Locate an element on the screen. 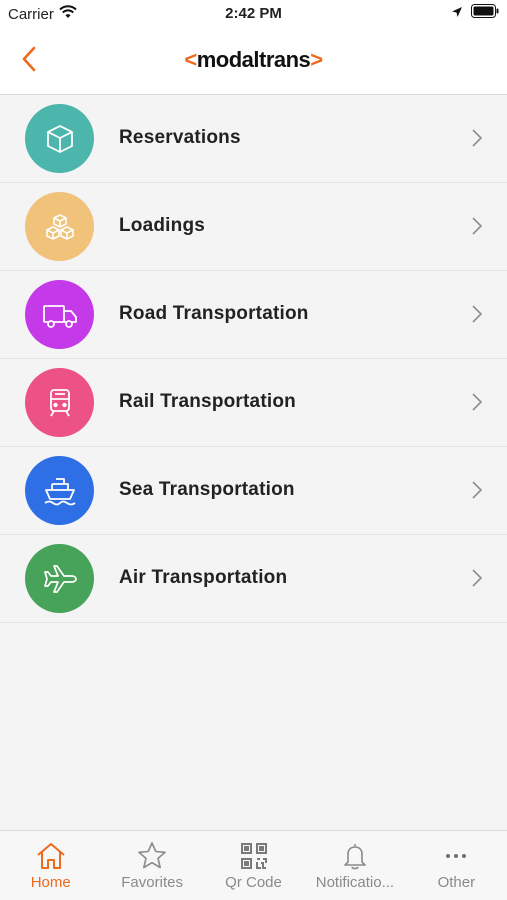 Image resolution: width=507 pixels, height=900 pixels. menu-icon-reservations is located at coordinates (59, 138).